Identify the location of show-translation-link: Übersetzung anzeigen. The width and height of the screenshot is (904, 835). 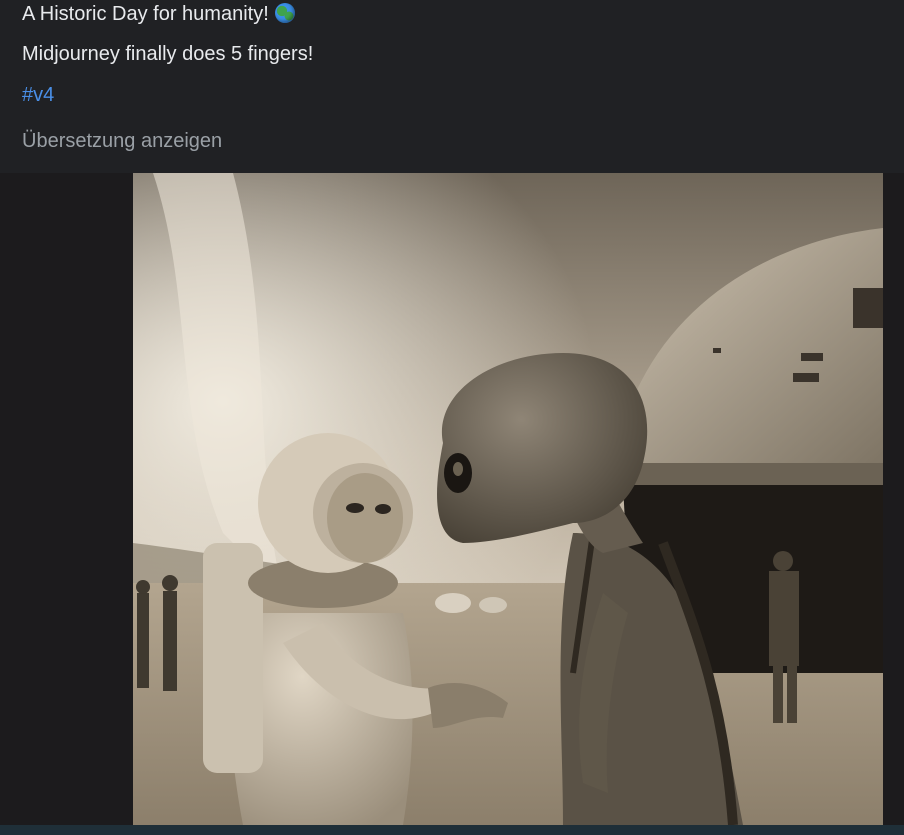
(122, 141).